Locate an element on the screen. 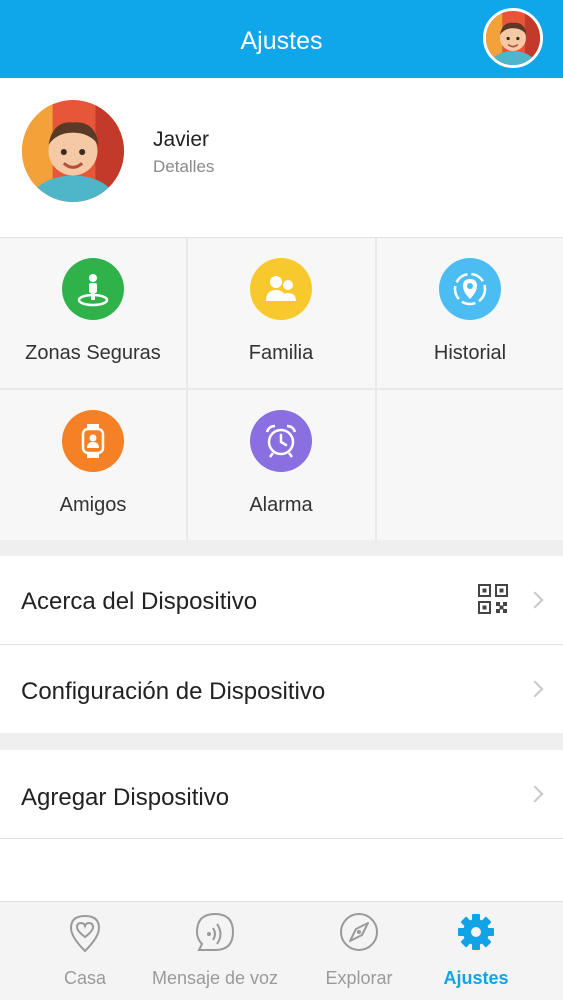 The height and width of the screenshot is (1000, 563). feature-label: Historial is located at coordinates (470, 353).